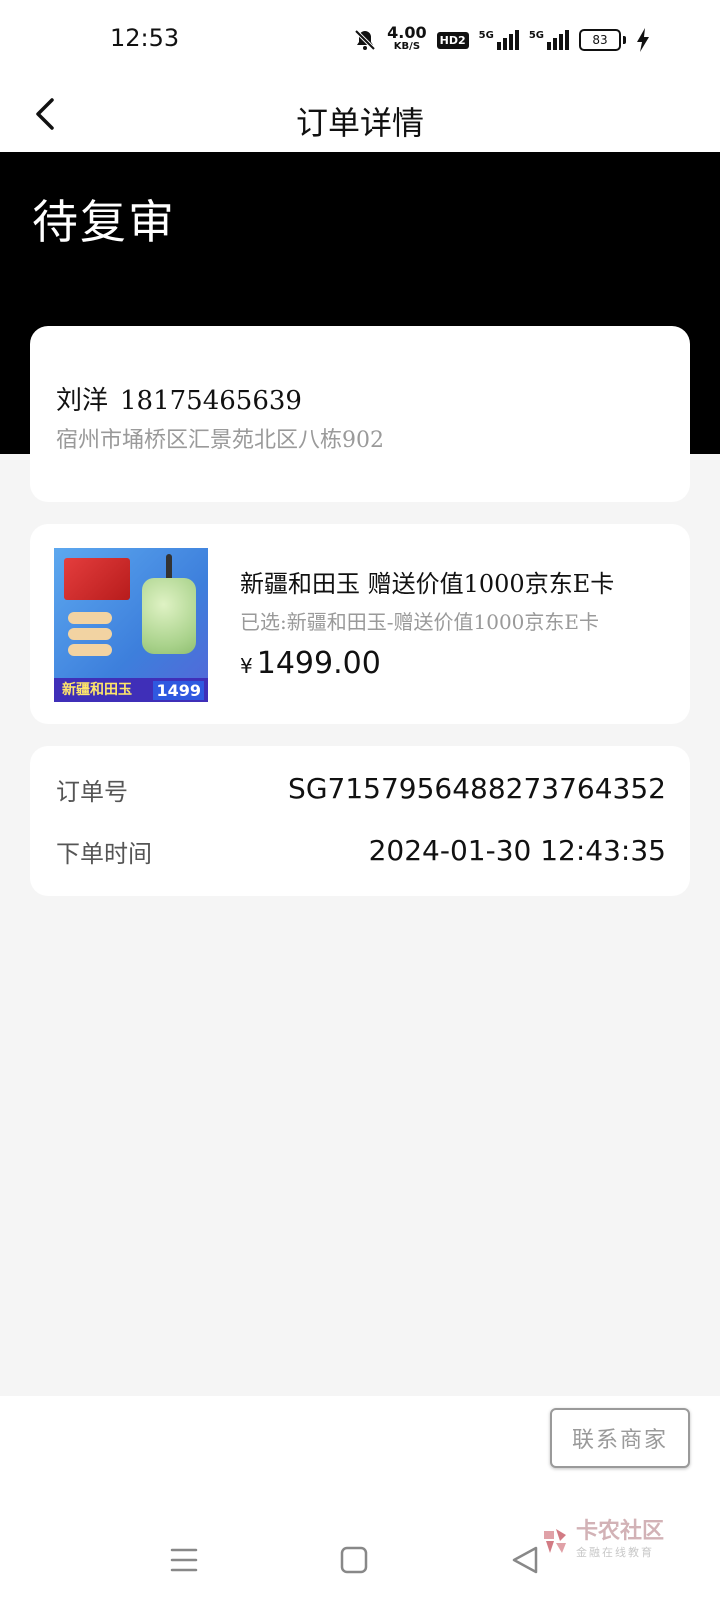 The image size is (720, 1608). What do you see at coordinates (407, 32) in the screenshot?
I see `network-speed-value: 4.00` at bounding box center [407, 32].